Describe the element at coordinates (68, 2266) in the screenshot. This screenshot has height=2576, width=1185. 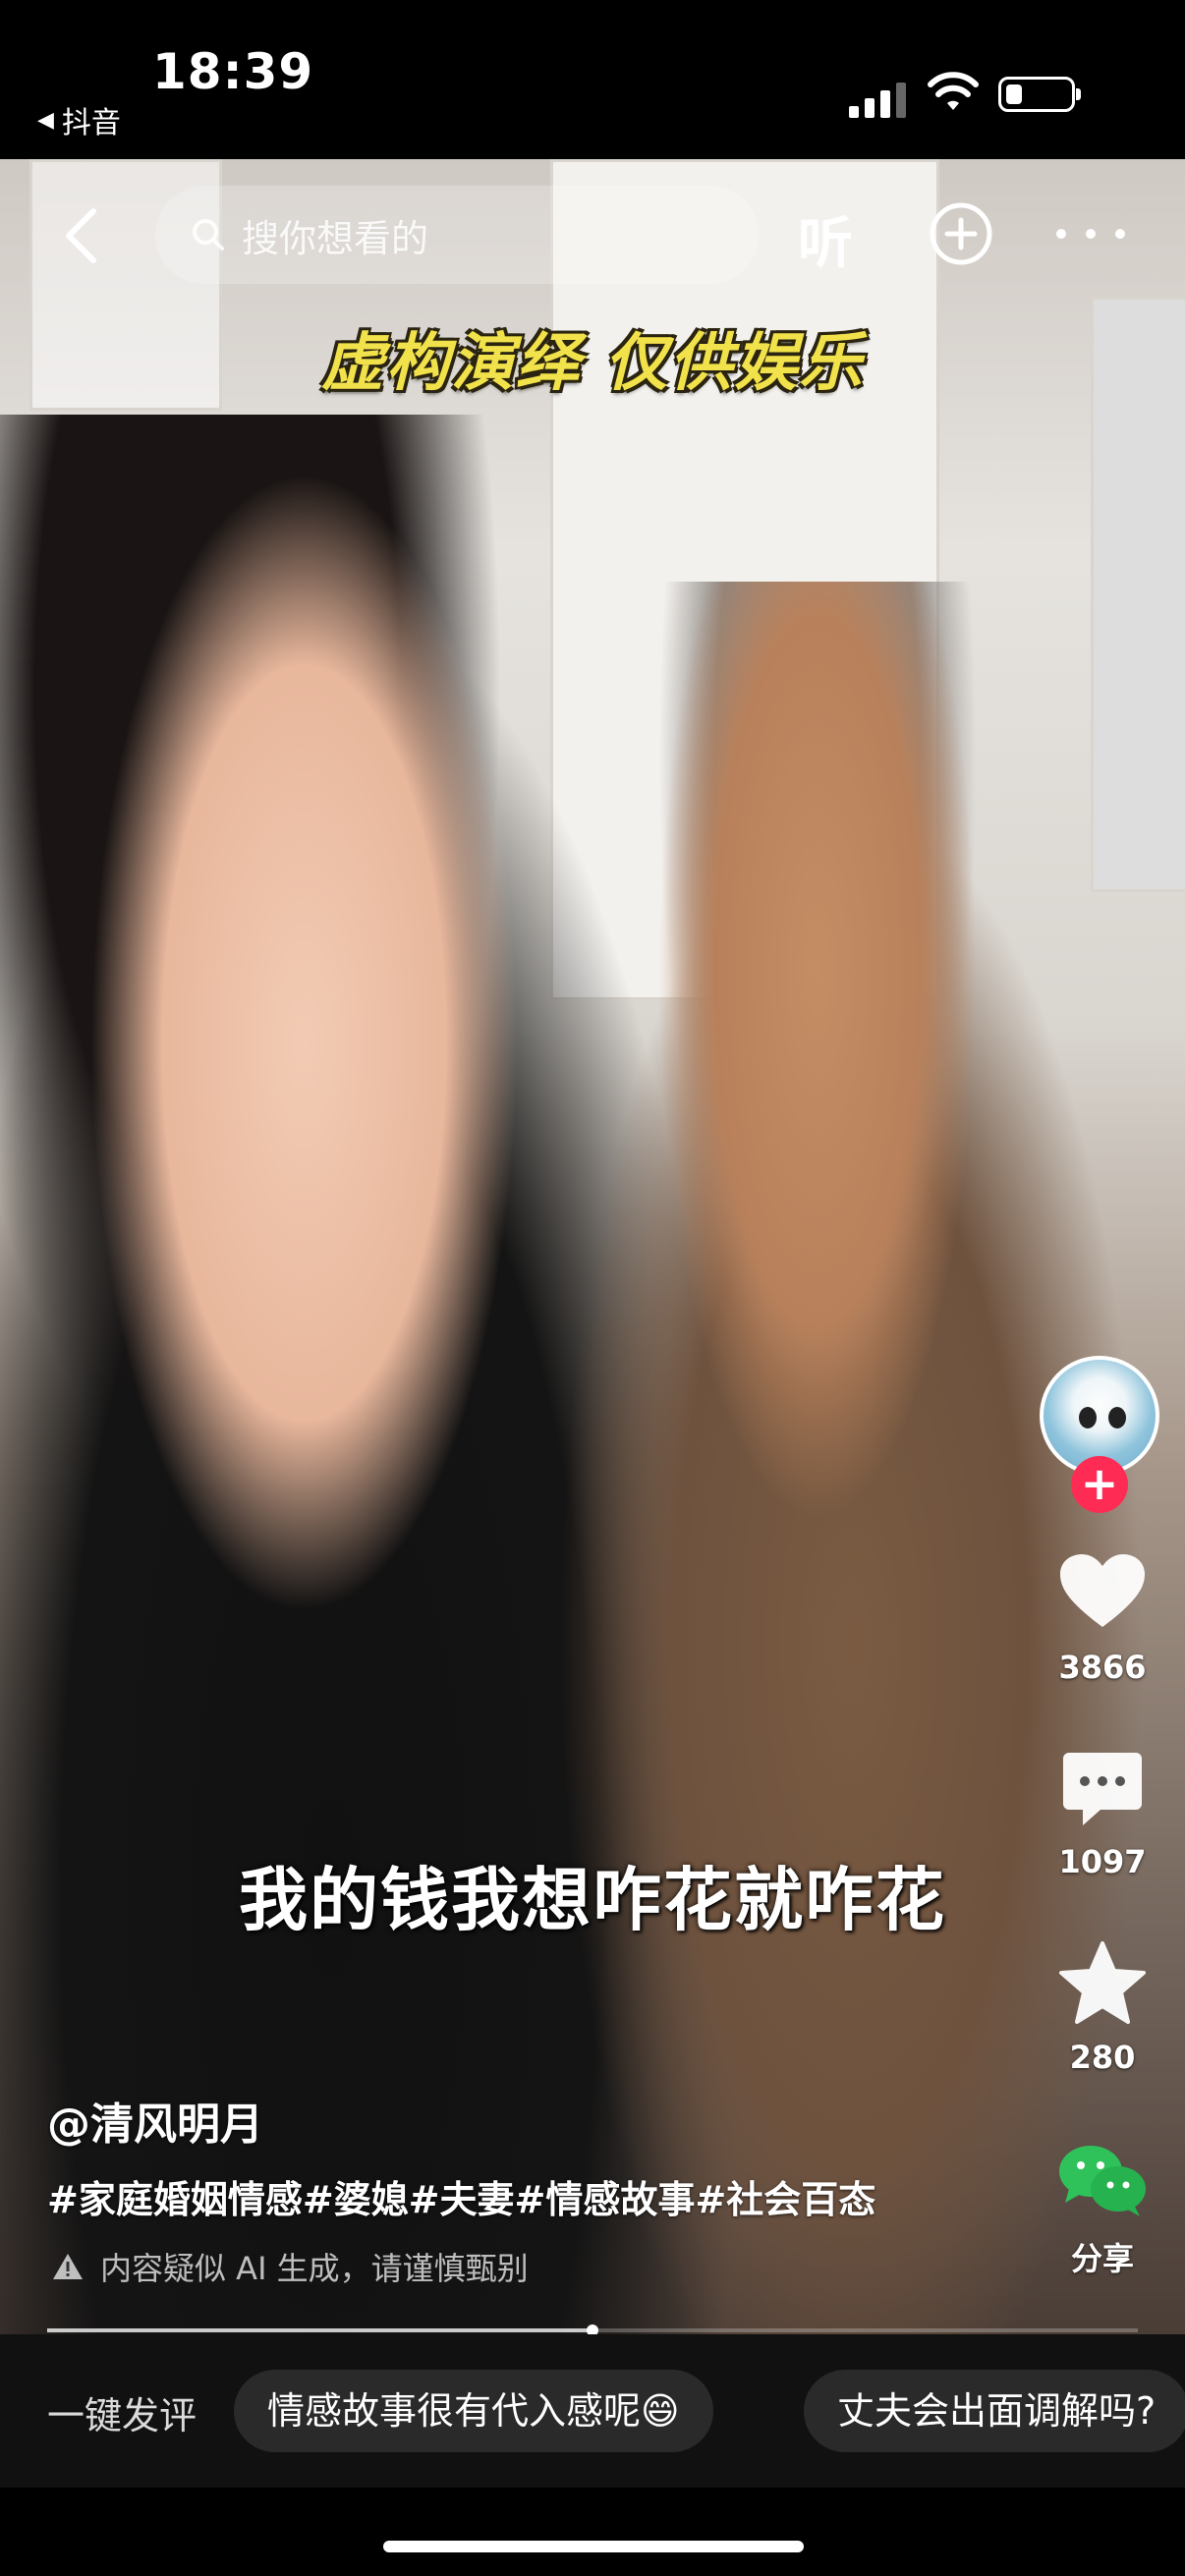
I see `warning-icon` at that location.